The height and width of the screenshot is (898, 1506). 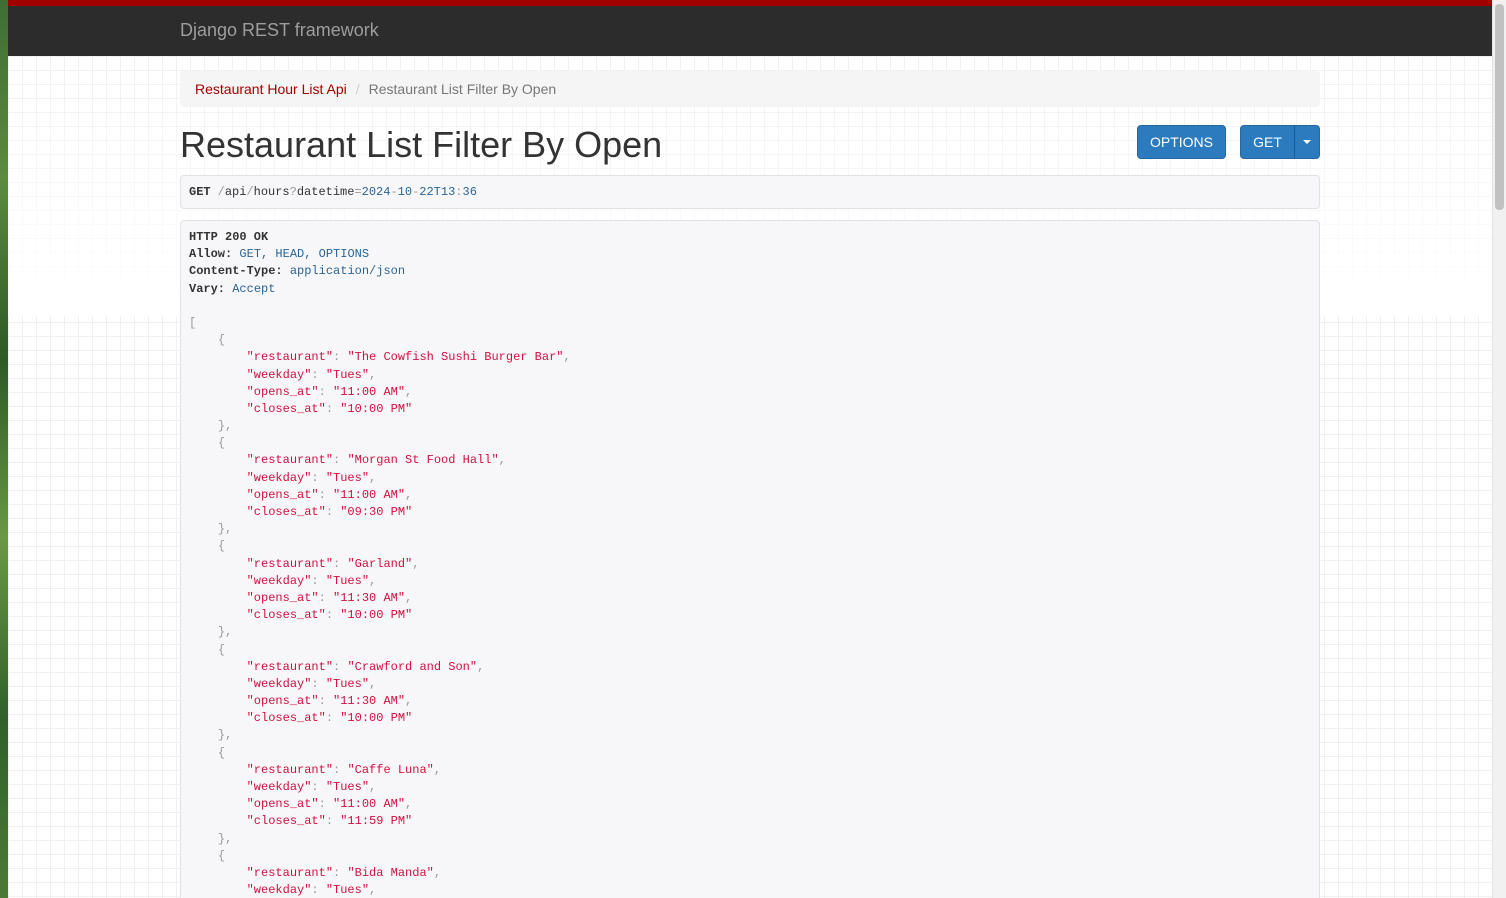 What do you see at coordinates (437, 192) in the screenshot?
I see `query-value-part: 22T13` at bounding box center [437, 192].